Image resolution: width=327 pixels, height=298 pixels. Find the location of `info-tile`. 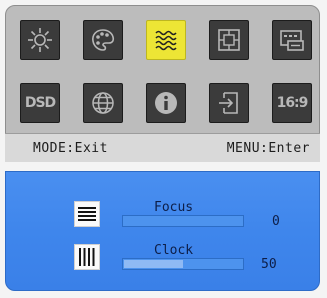

info-tile is located at coordinates (166, 103).